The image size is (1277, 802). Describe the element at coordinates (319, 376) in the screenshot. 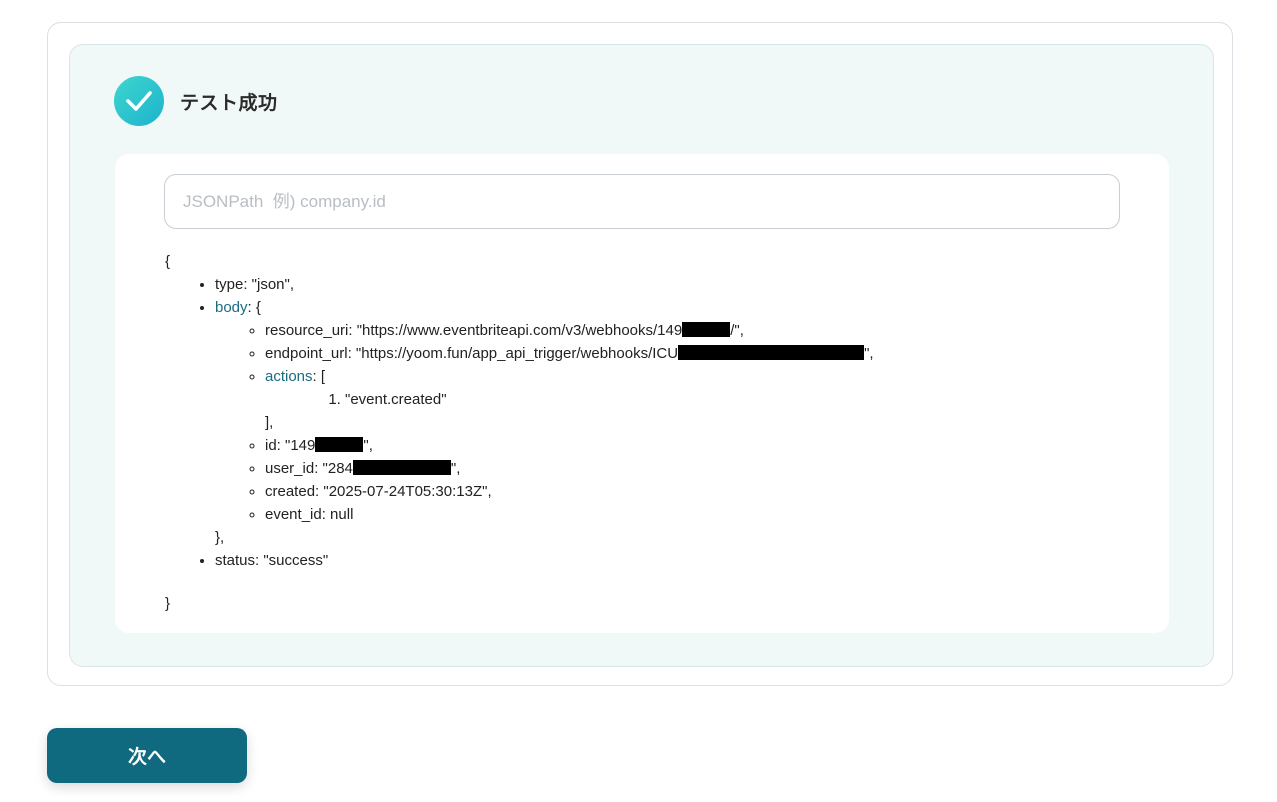

I see `json-actions-open: : [` at that location.